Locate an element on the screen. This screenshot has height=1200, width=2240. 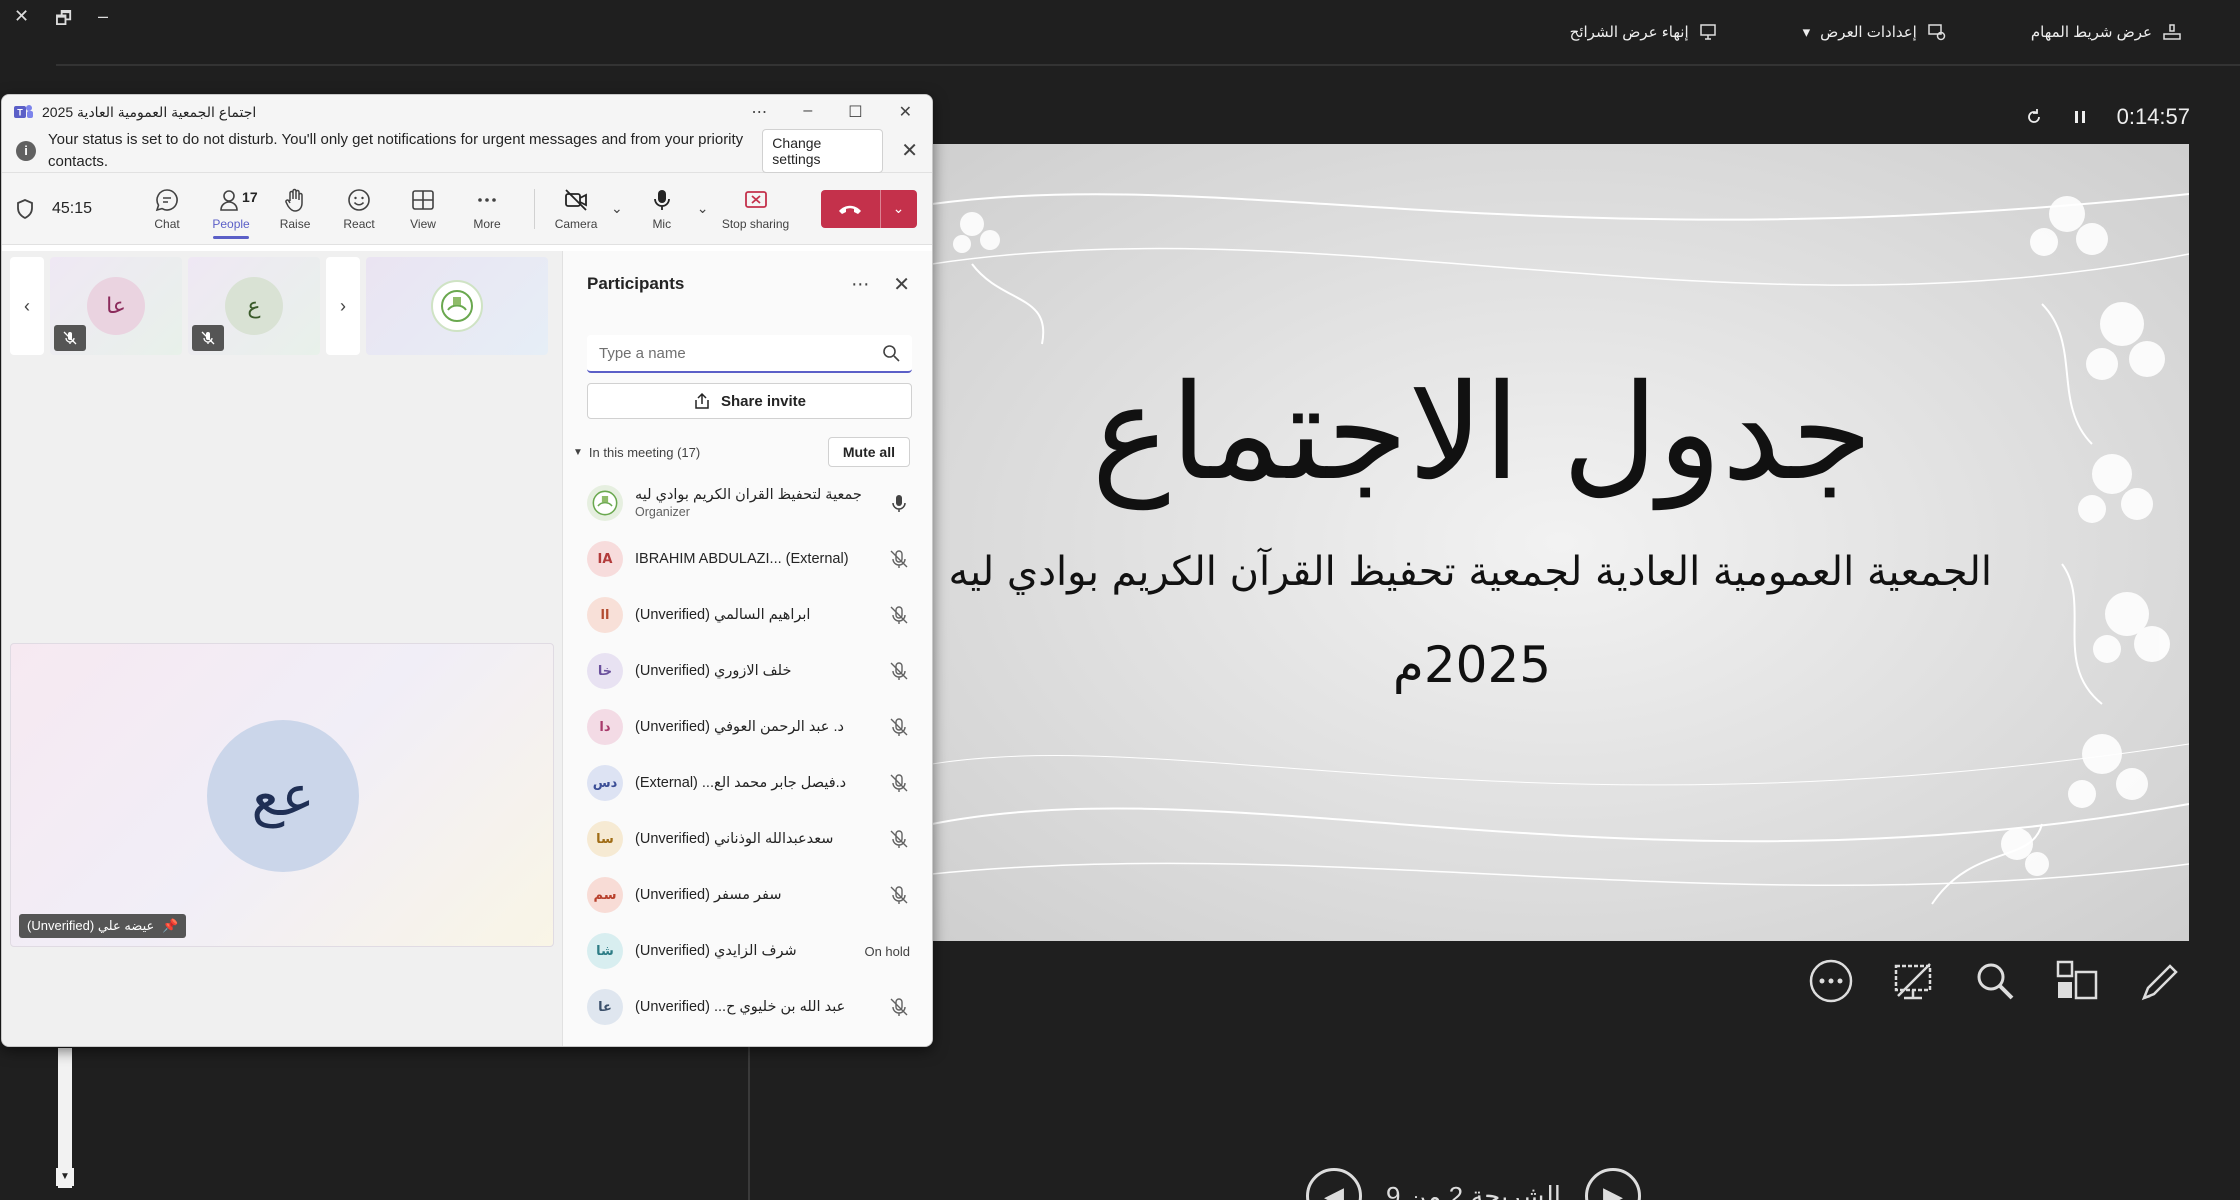
participant-tile: ع is located at coordinates (254, 306).